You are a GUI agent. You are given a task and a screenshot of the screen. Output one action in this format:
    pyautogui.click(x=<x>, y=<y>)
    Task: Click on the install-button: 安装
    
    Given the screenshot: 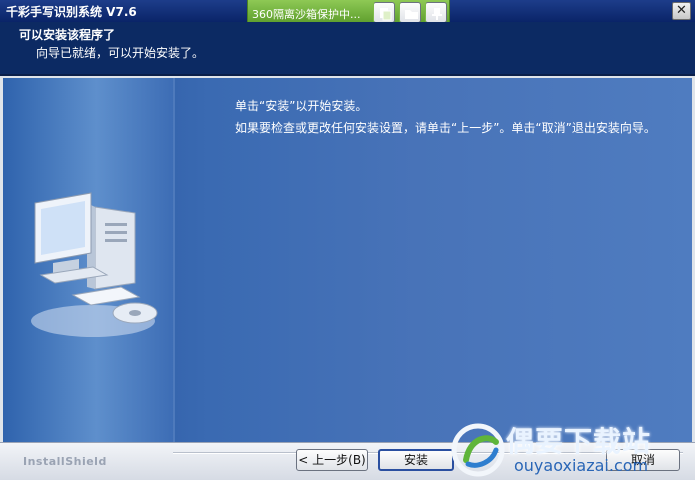 What is the action you would take?
    pyautogui.click(x=416, y=460)
    